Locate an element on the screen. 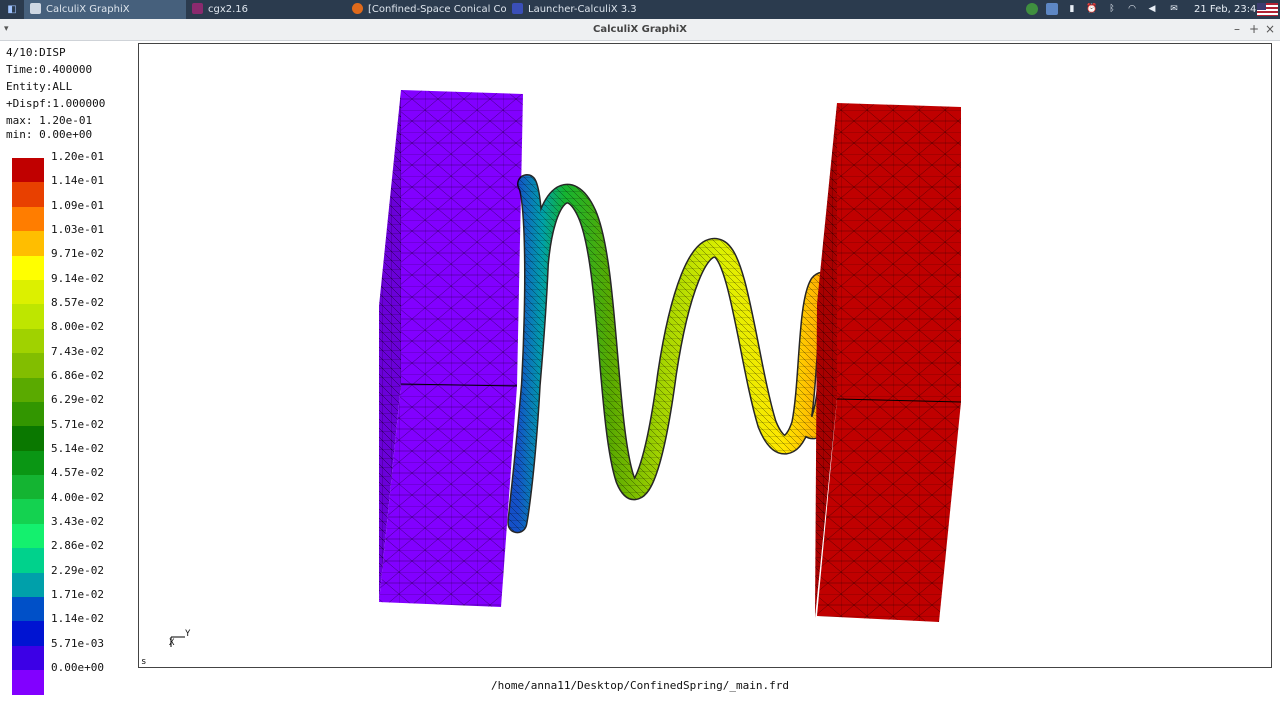 The image size is (1280, 720). maximize-button: + is located at coordinates (1254, 29).